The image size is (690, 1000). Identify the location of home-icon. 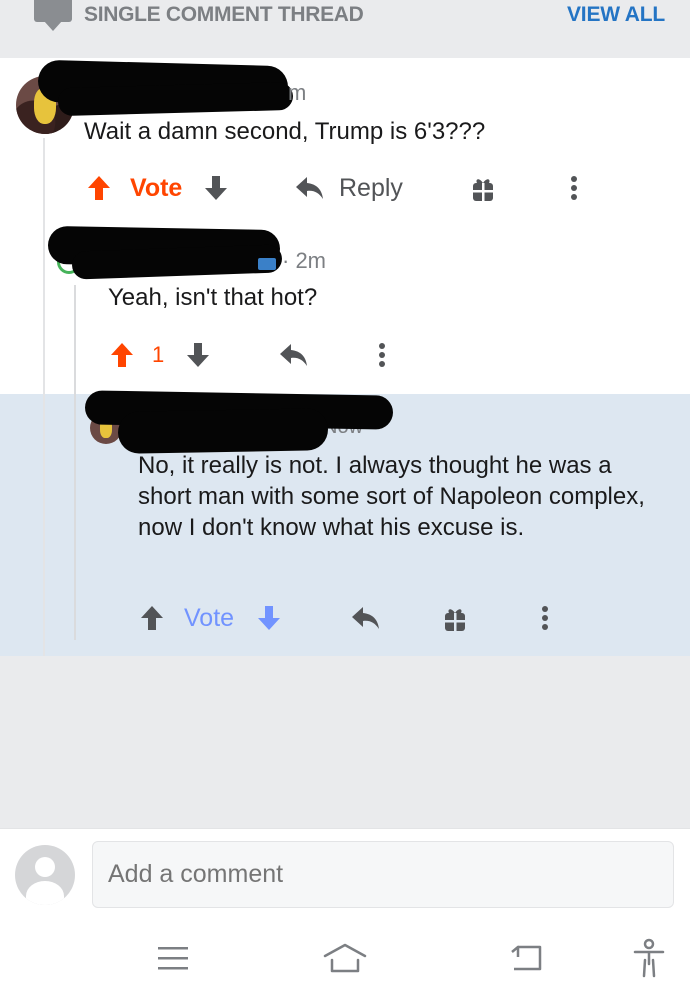
(345, 958).